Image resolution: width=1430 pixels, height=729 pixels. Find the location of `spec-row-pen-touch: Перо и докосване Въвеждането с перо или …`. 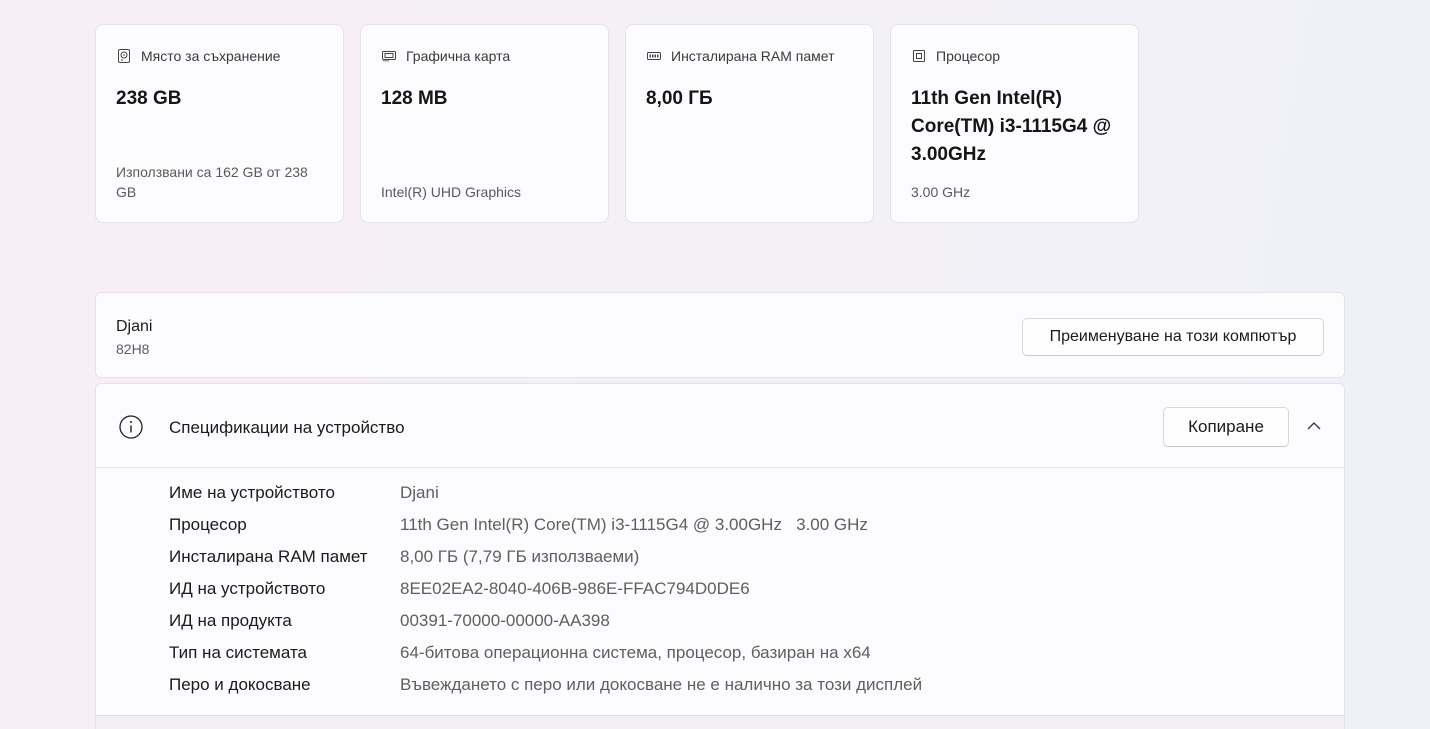

spec-row-pen-touch: Перо и докосване Въвеждането с перо или … is located at coordinates (720, 691).